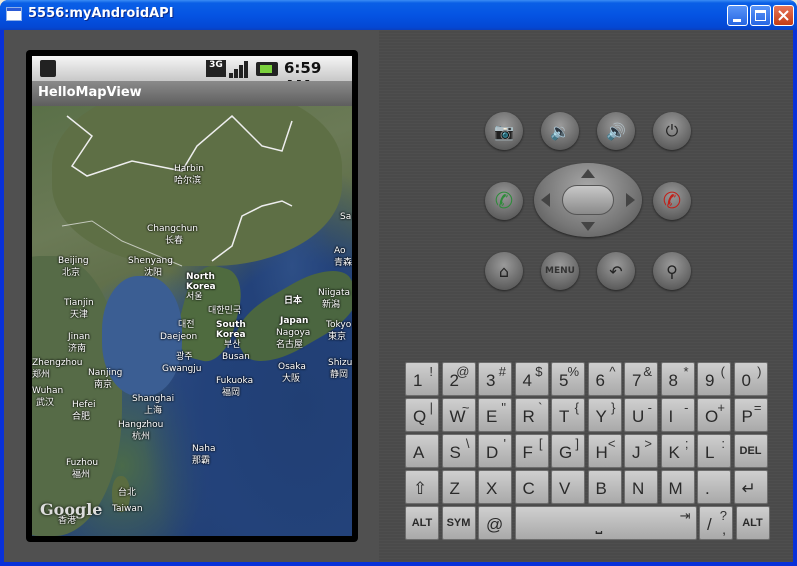  Describe the element at coordinates (630, 200) in the screenshot. I see `dpad-right-icon` at that location.